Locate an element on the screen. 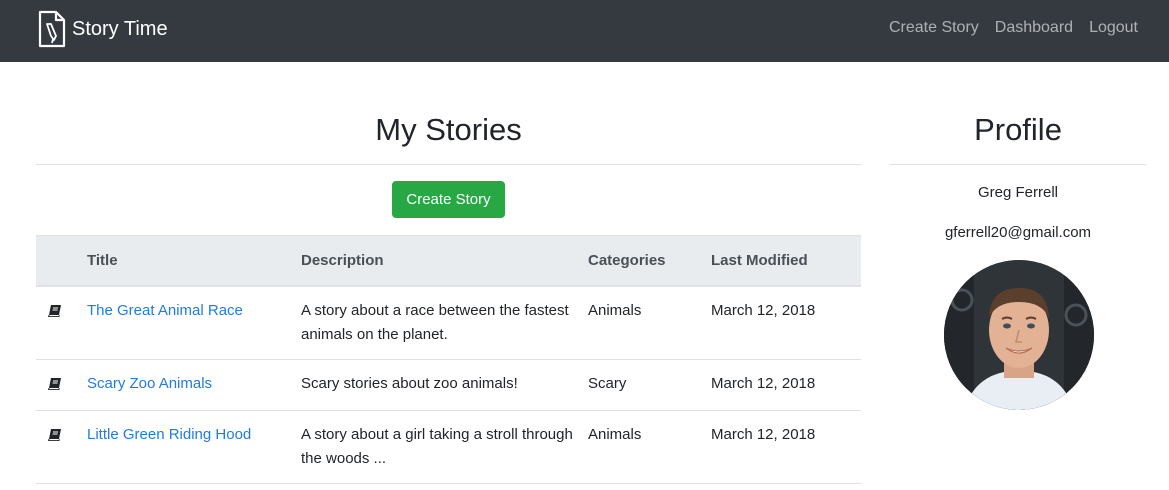 The width and height of the screenshot is (1169, 490). profile-divider is located at coordinates (1018, 164).